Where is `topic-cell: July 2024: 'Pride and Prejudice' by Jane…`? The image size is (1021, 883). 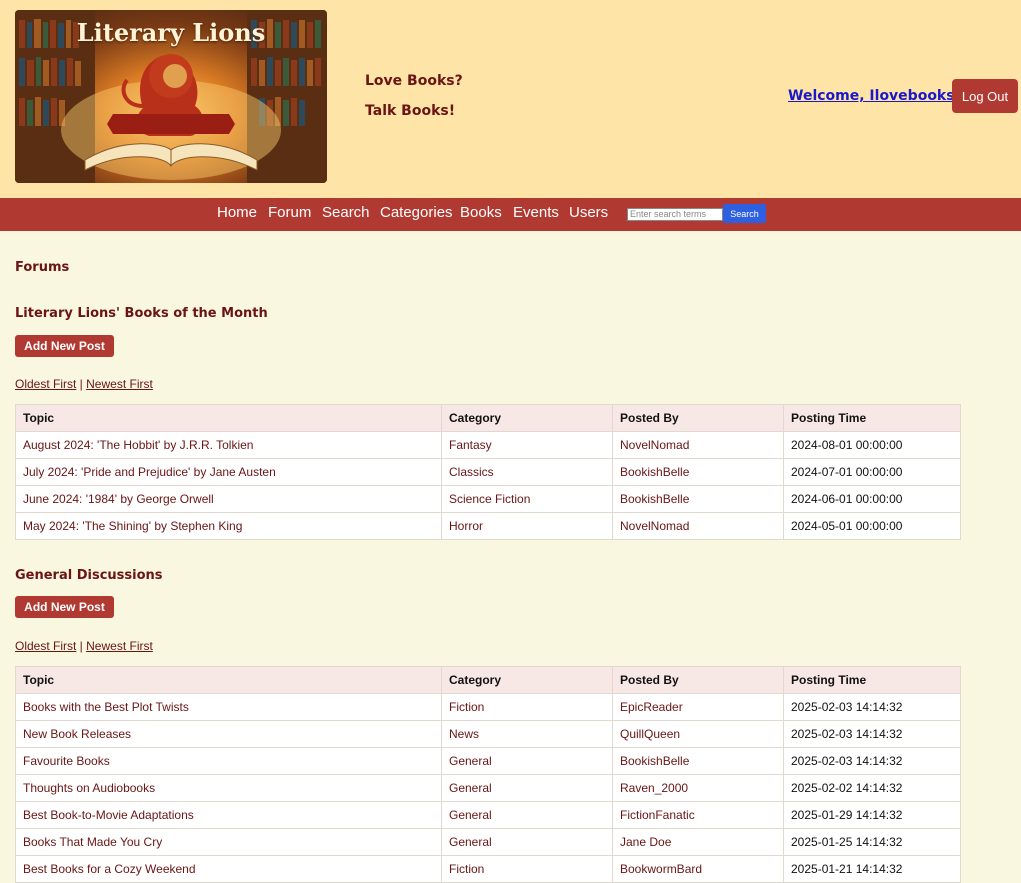 topic-cell: July 2024: 'Pride and Prejudice' by Jane… is located at coordinates (228, 472).